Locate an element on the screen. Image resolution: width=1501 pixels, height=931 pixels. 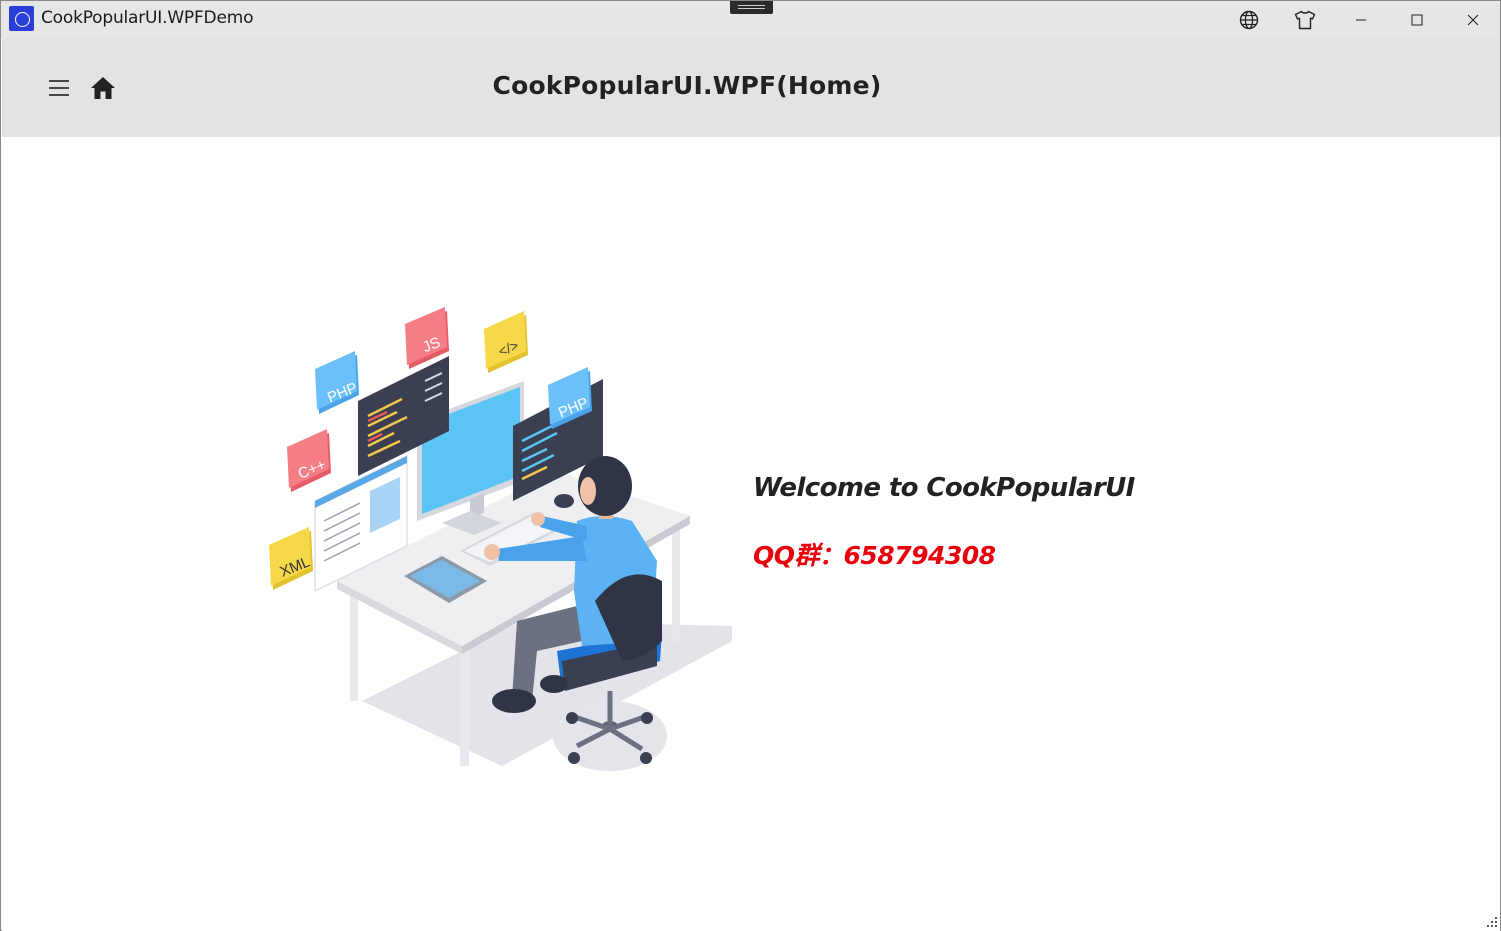
welcome-text: Welcome to CookPopularUI is located at coordinates (944, 488).